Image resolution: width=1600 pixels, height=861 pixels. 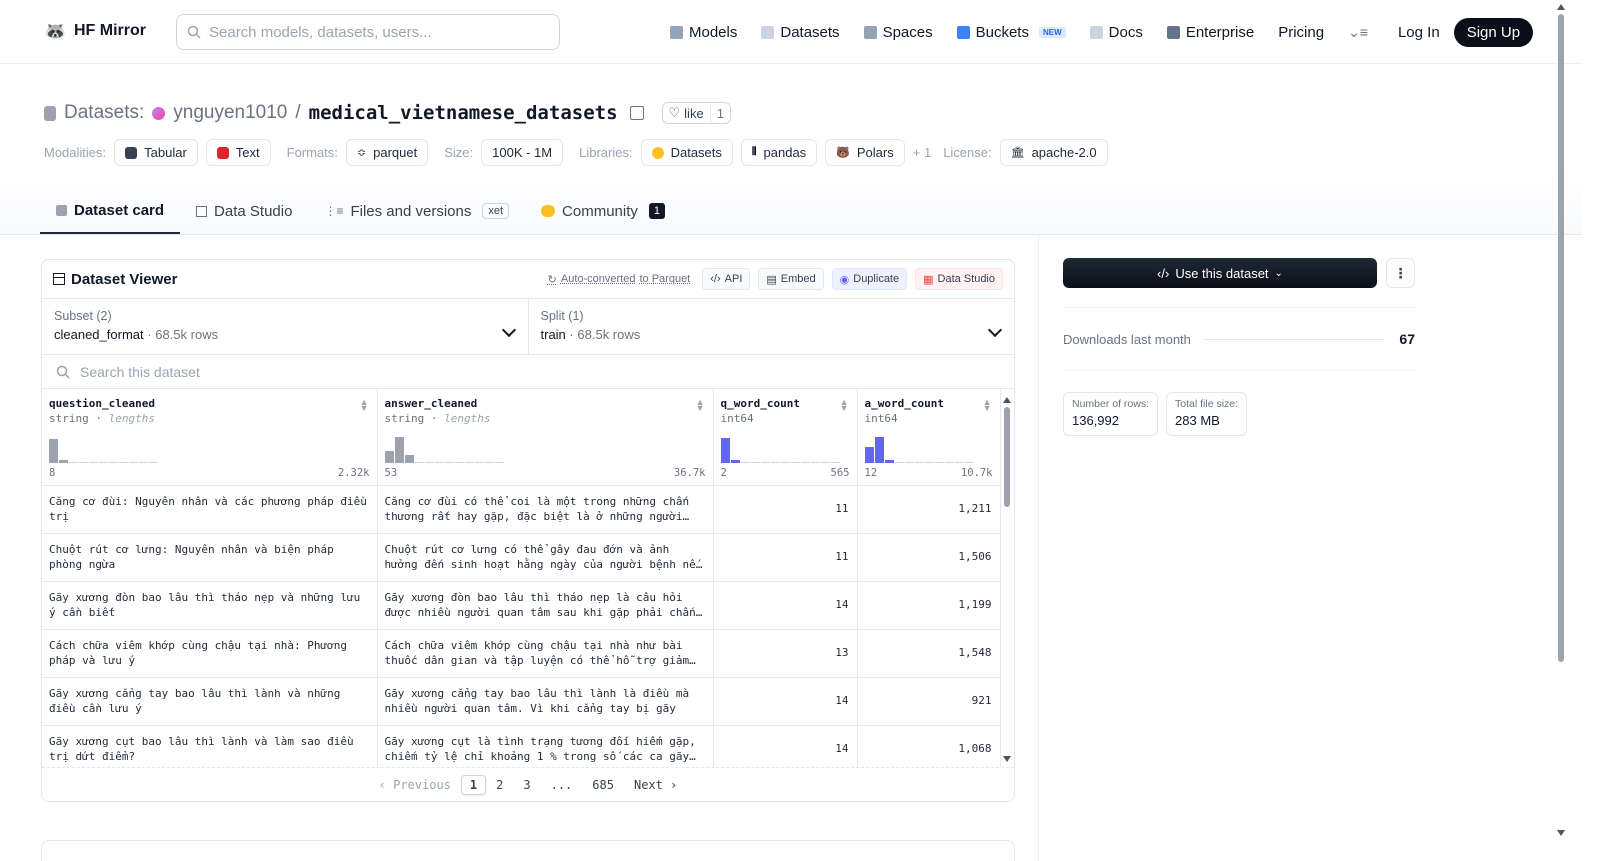 What do you see at coordinates (603, 211) in the screenshot?
I see `tab-community: Community 1` at bounding box center [603, 211].